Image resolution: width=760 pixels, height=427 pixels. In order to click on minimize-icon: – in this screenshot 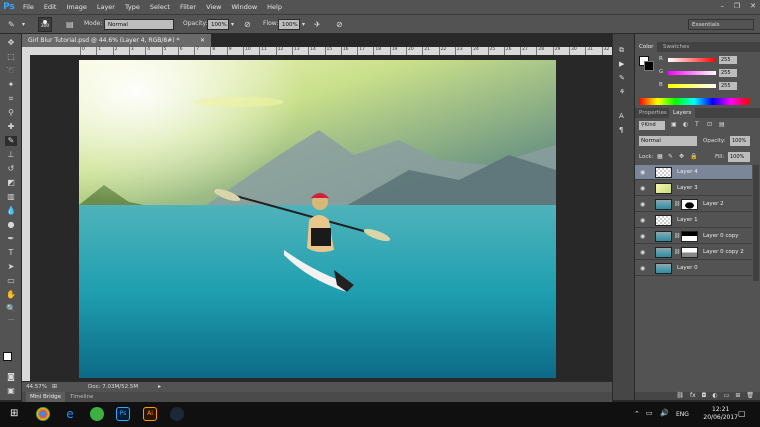, I will do `click(722, 6)`.